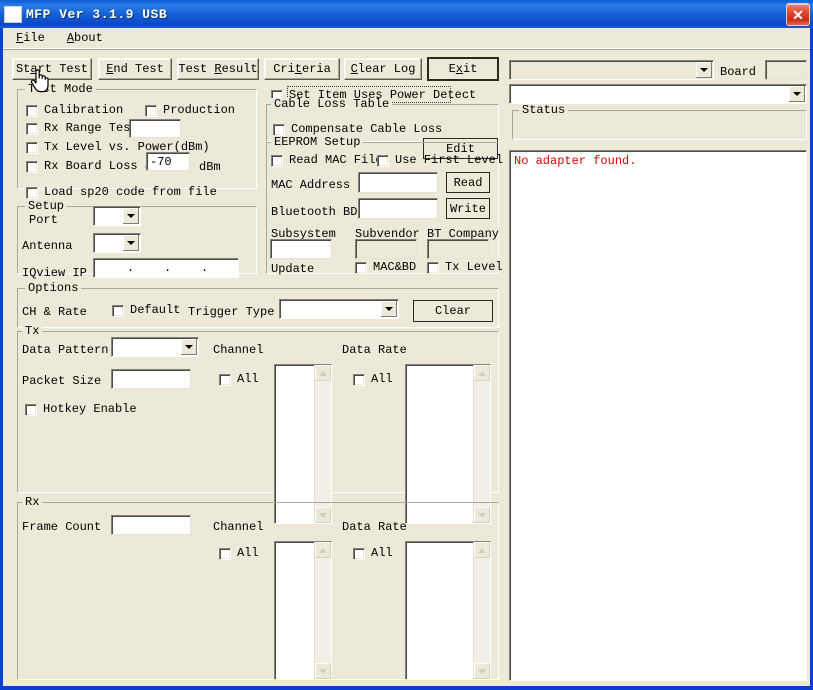  I want to click on trigger-type-combo, so click(339, 309).